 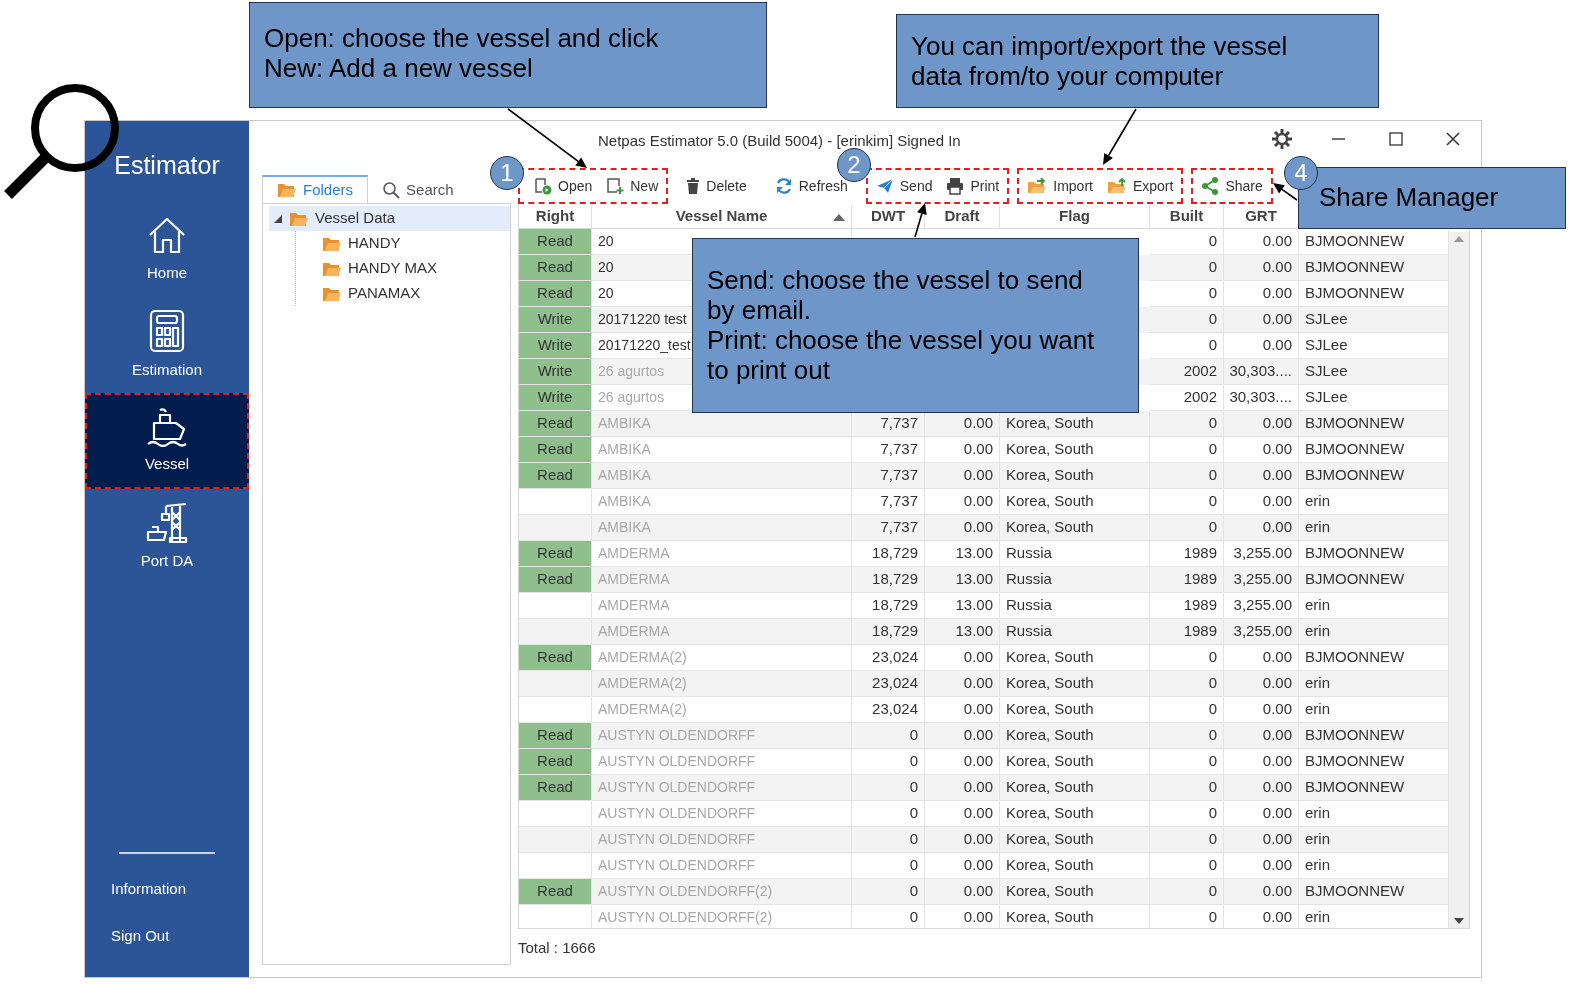 What do you see at coordinates (399, 68) in the screenshot?
I see `callout-text: New: Add a new vessel` at bounding box center [399, 68].